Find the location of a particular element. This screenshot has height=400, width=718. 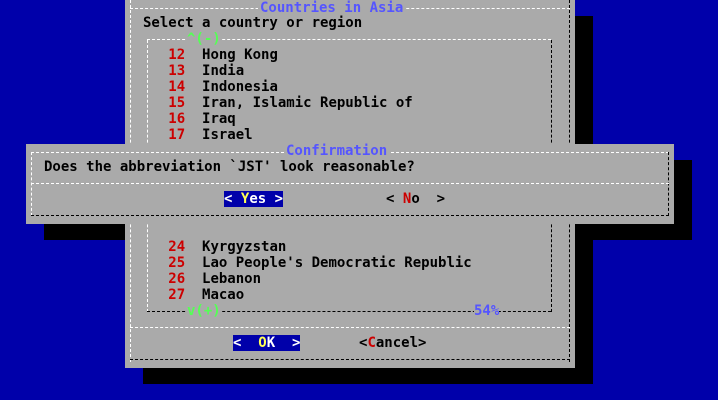

list-item: 26 Lebanon is located at coordinates (202, 279).